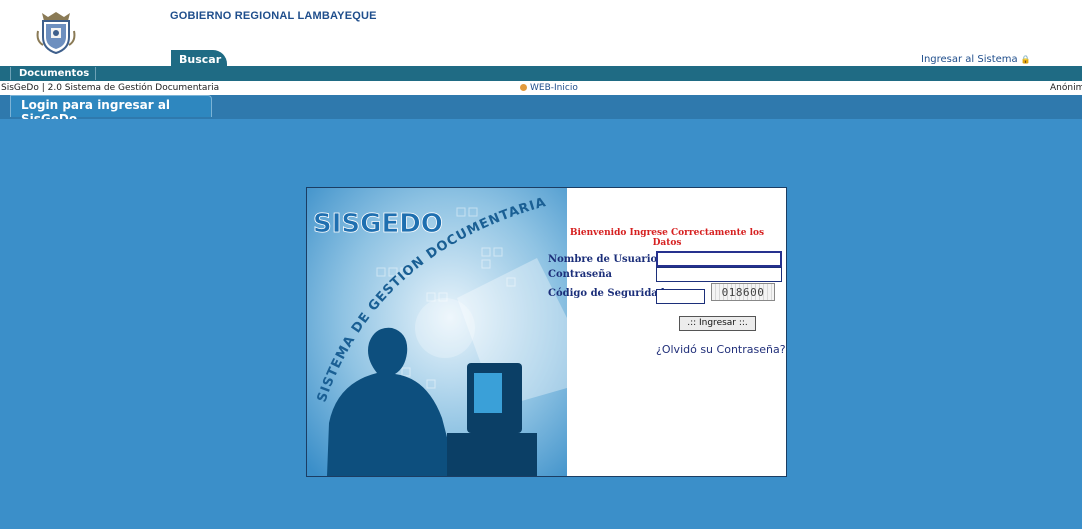 The image size is (1082, 529). Describe the element at coordinates (719, 259) in the screenshot. I see `username-input` at that location.